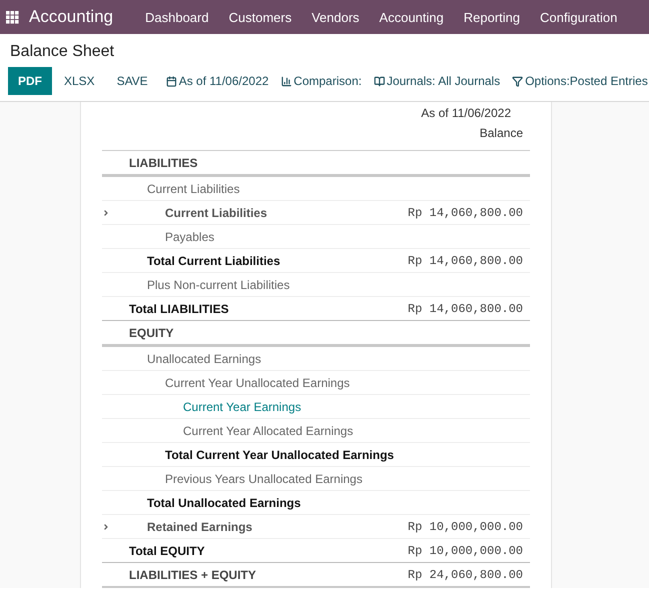 This screenshot has width=649, height=589. Describe the element at coordinates (466, 575) in the screenshot. I see `amount-cell-text: Rp 24,060,800.00` at that location.